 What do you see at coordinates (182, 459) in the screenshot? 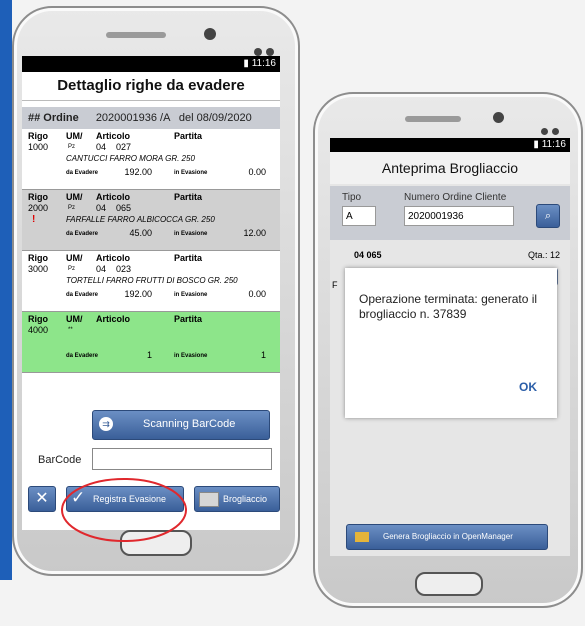
I see `barcode-input` at bounding box center [182, 459].